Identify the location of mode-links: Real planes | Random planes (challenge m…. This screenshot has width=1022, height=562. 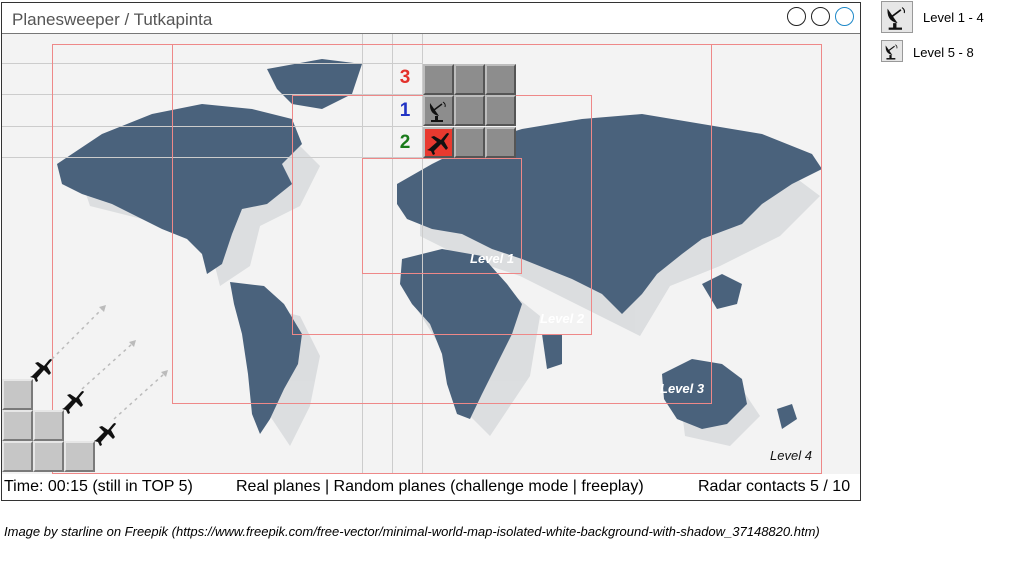
(440, 487).